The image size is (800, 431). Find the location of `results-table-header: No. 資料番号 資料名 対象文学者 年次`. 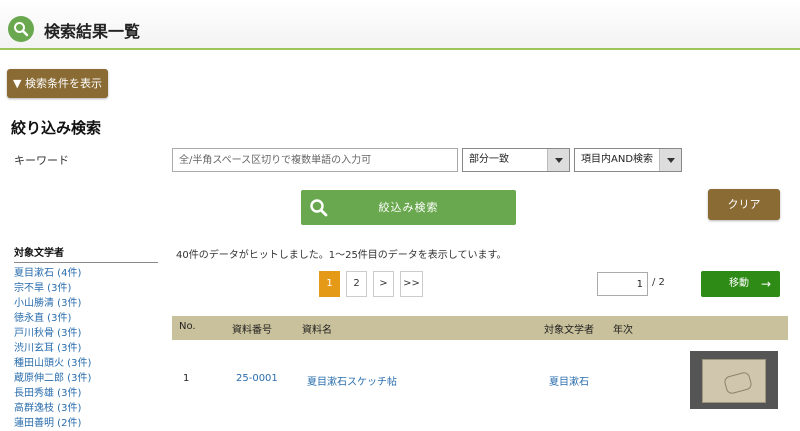

results-table-header: No. 資料番号 資料名 対象文学者 年次 is located at coordinates (480, 328).